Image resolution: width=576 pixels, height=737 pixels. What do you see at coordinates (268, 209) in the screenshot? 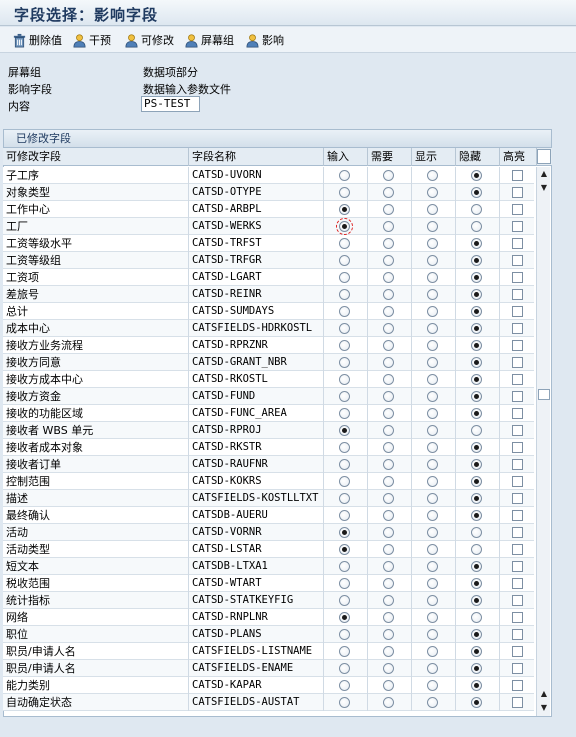
I see `table-row: 工作中心 CATSD-ARBPL` at bounding box center [268, 209].